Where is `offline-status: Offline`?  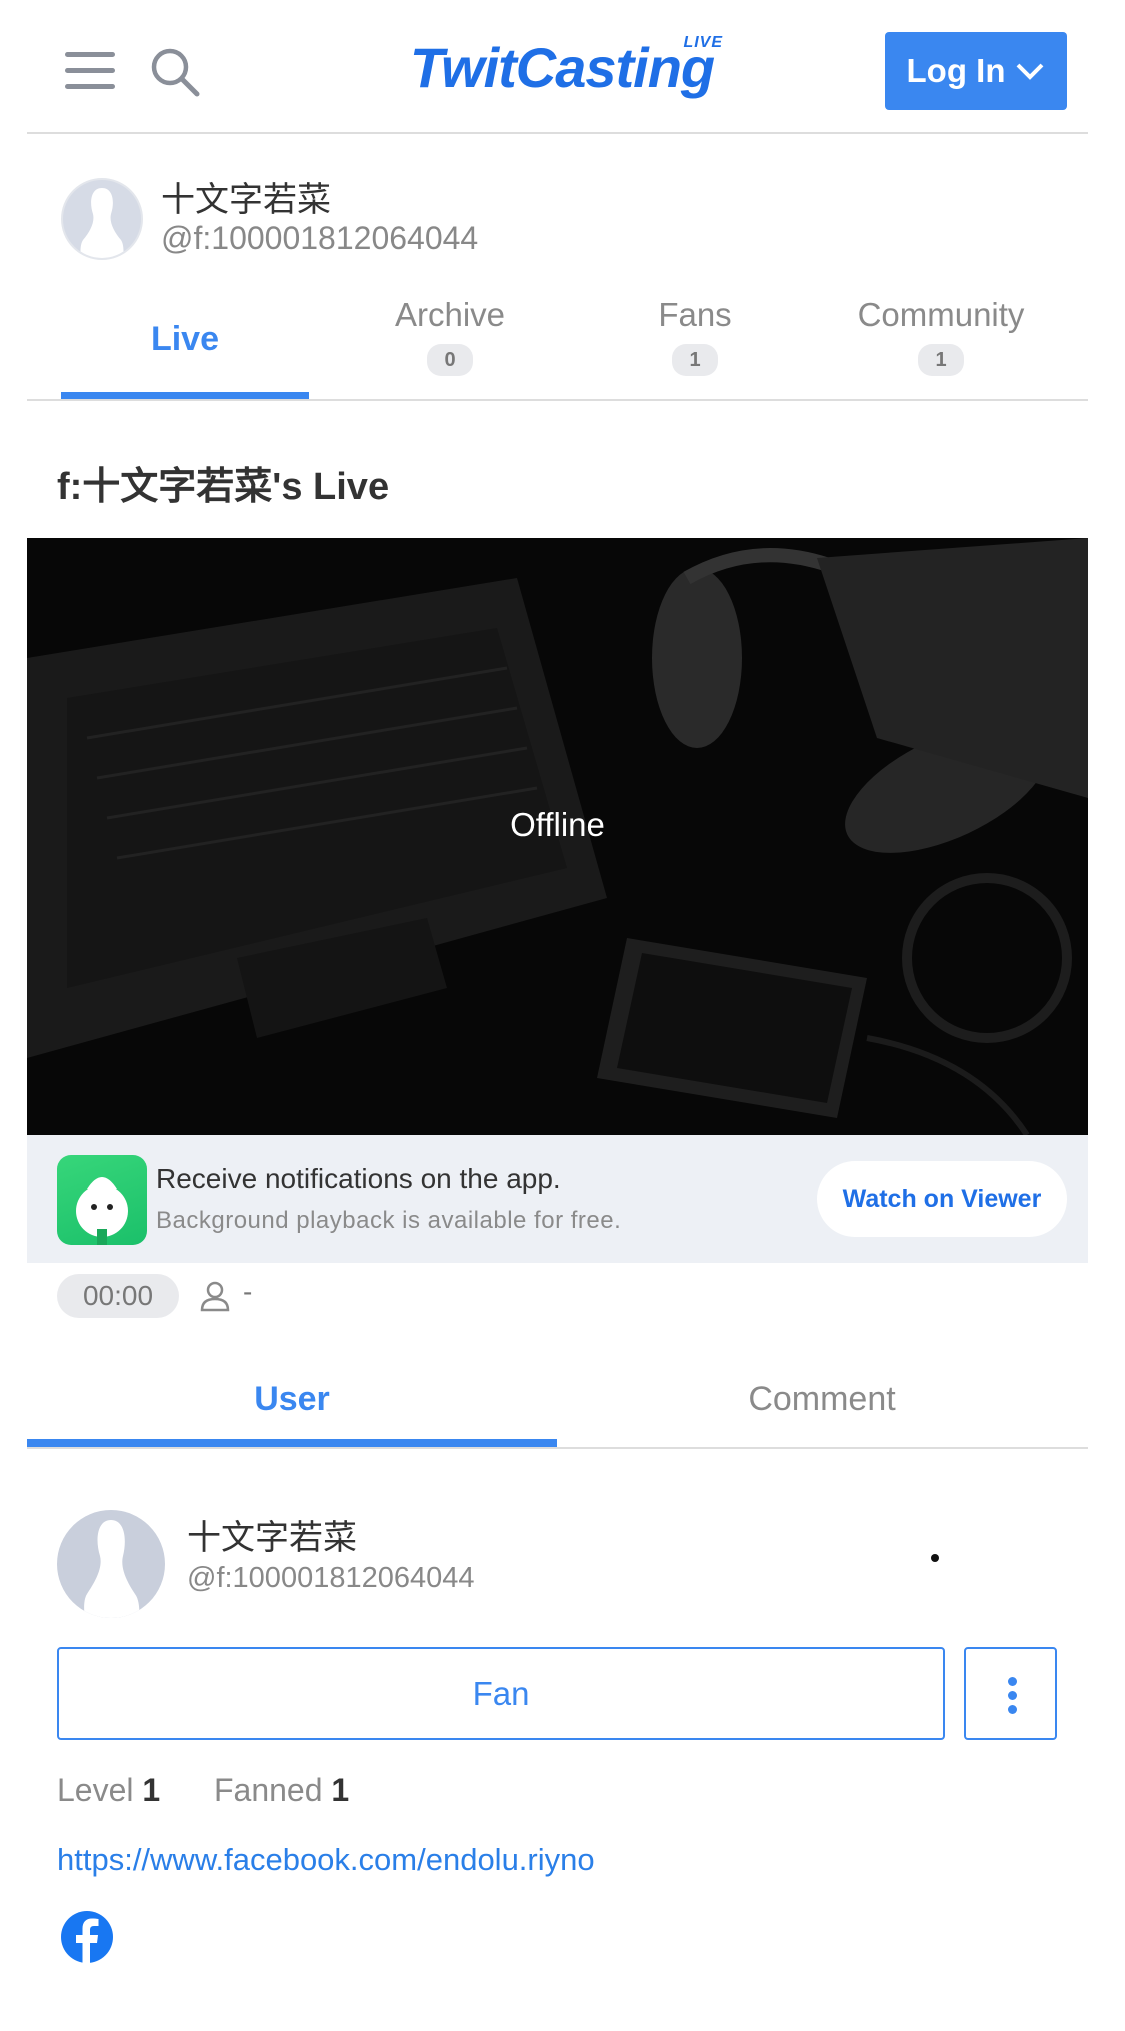
offline-status: Offline is located at coordinates (557, 824).